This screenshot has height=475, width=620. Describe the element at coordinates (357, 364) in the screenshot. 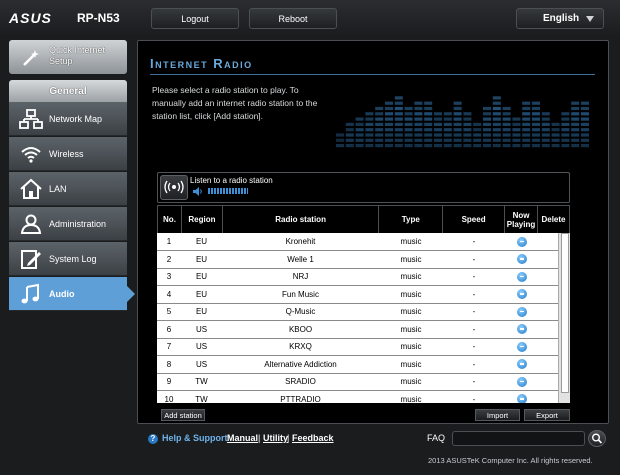

I see `table-row: 8 US Alternative Addiction music -` at that location.